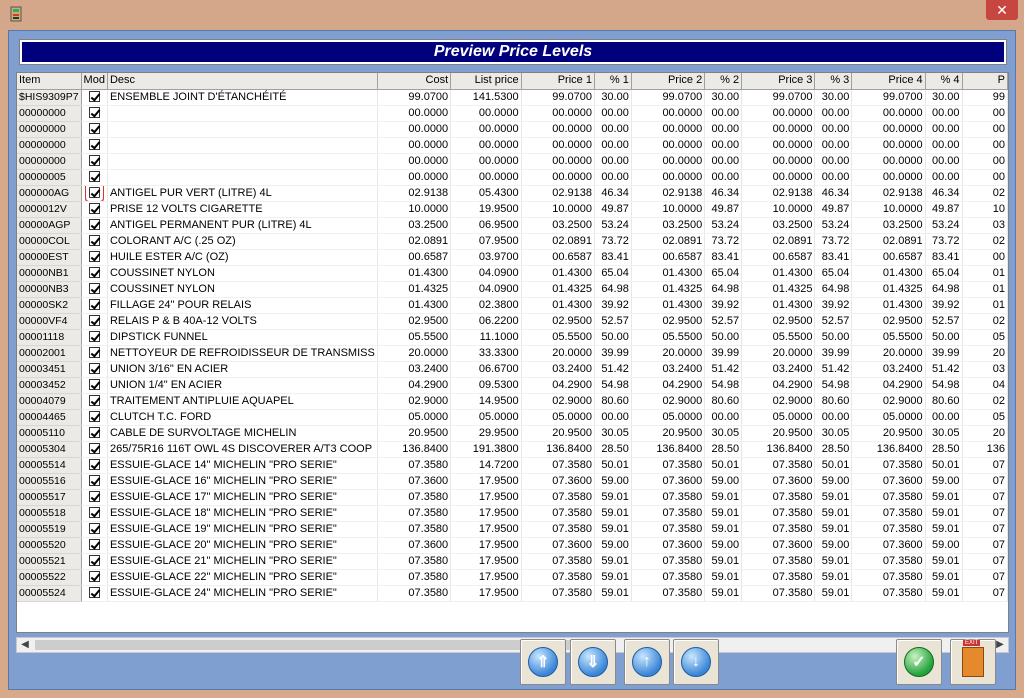 The width and height of the screenshot is (1024, 698). Describe the element at coordinates (888, 257) in the screenshot. I see `value-cell: 00.6587` at that location.